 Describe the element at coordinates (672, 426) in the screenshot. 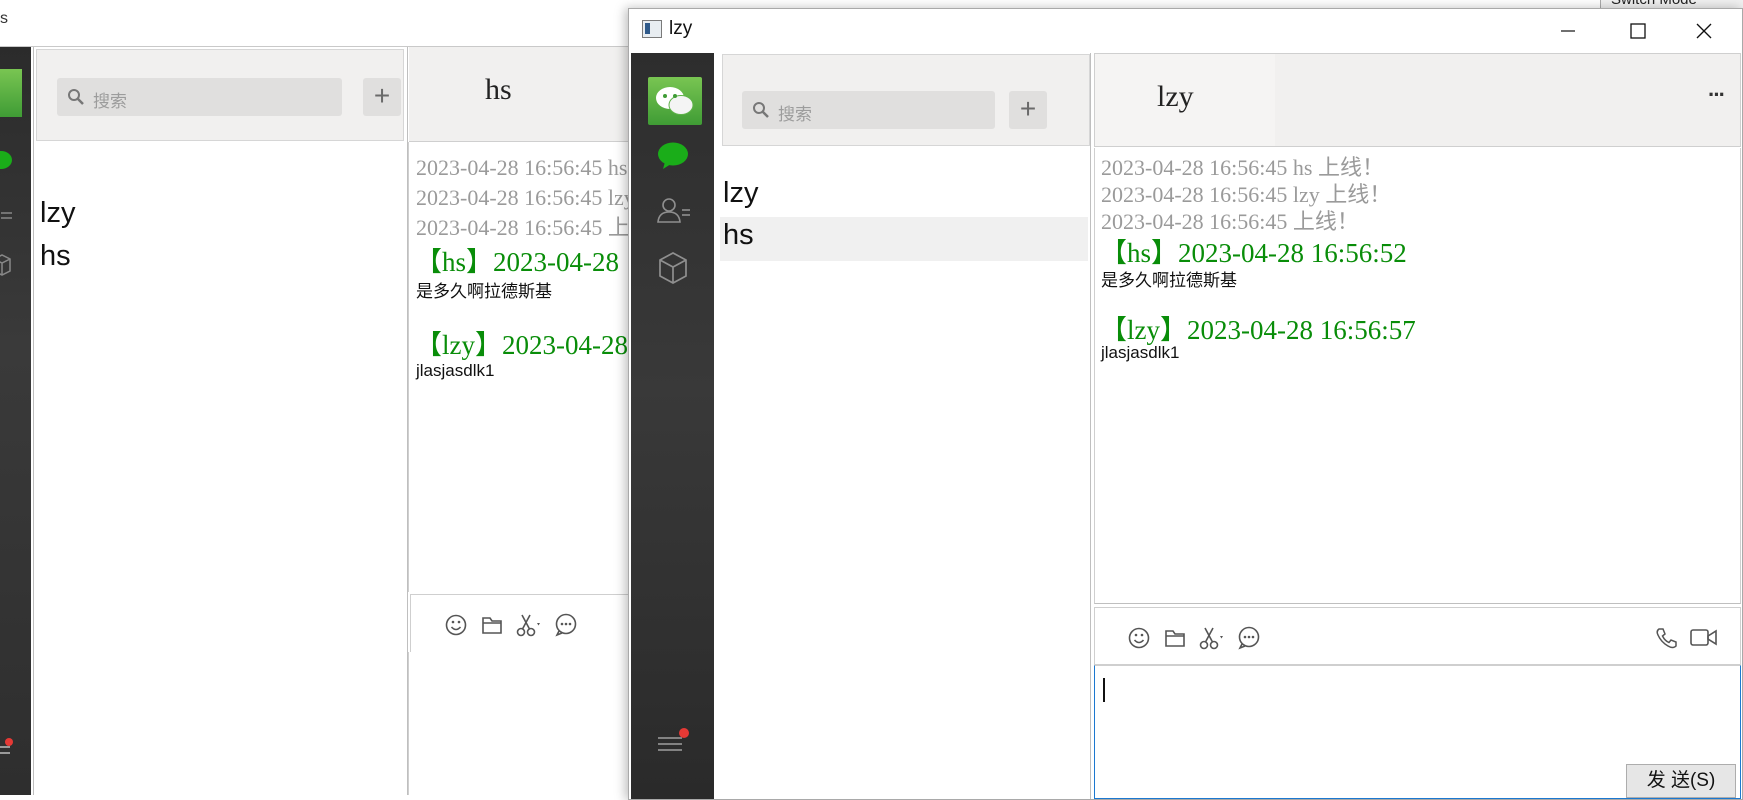

I see `sidebar` at that location.